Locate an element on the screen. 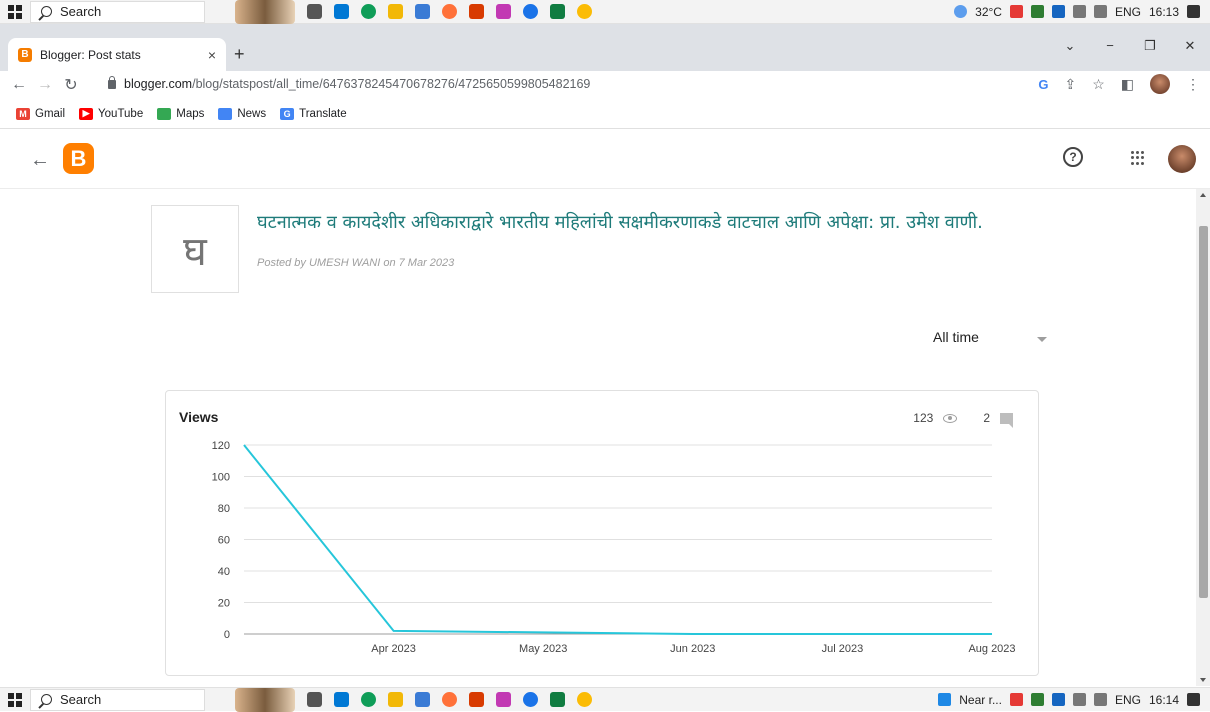 The width and height of the screenshot is (1210, 712). tab-search-icon: ⌄ is located at coordinates (1070, 46).